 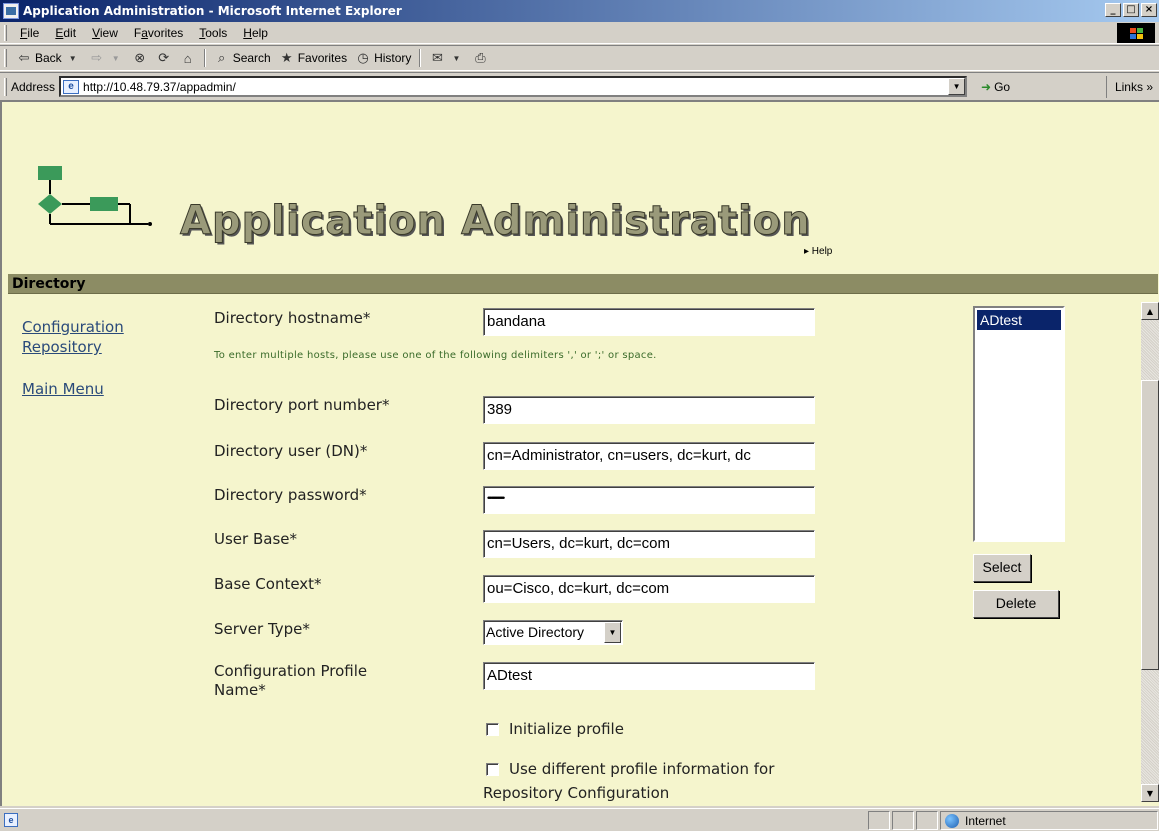 I want to click on favorites-icon: ★, so click(x=286, y=57).